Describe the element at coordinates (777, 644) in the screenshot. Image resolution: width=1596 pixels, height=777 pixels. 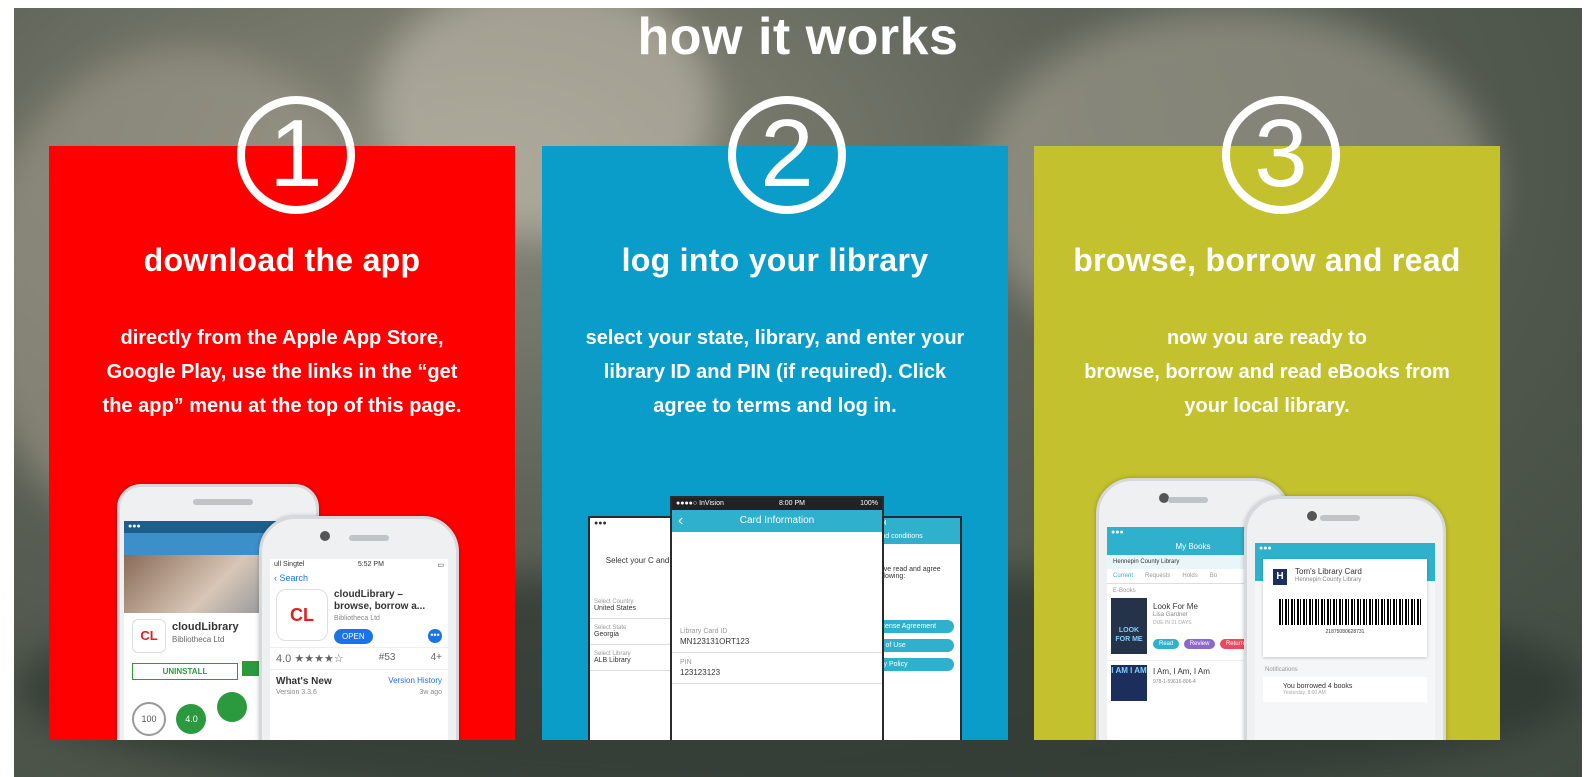
I see `card-id-input: MN123131ORT123` at that location.